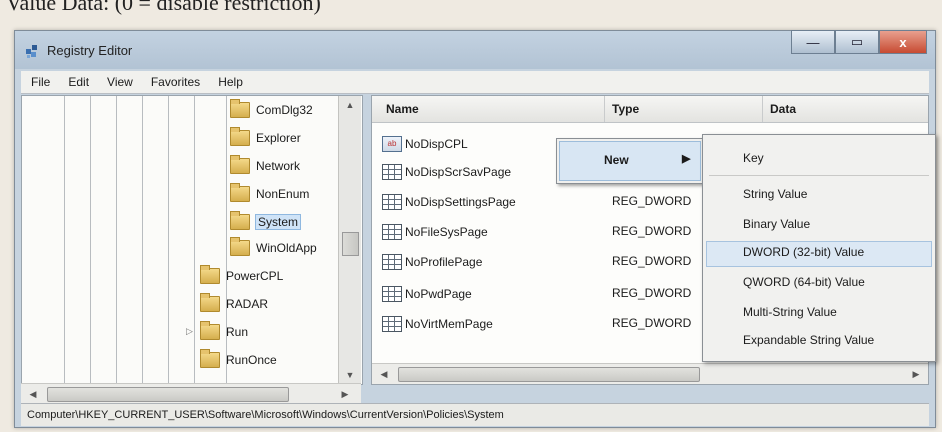 The width and height of the screenshot is (942, 432). What do you see at coordinates (271, 108) in the screenshot?
I see `tree-item-comdlg32: ComDlg32` at bounding box center [271, 108].